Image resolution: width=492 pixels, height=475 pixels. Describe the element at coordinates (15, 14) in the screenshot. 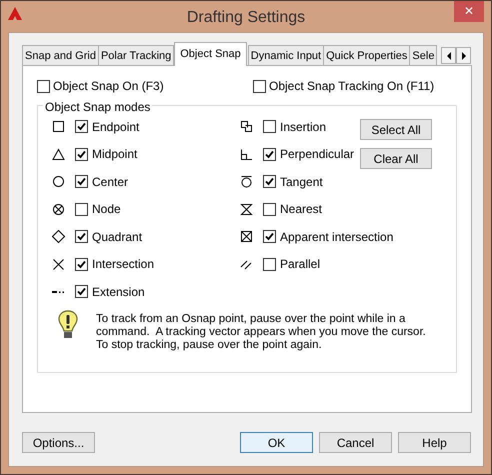

I see `app-logo-icon` at that location.